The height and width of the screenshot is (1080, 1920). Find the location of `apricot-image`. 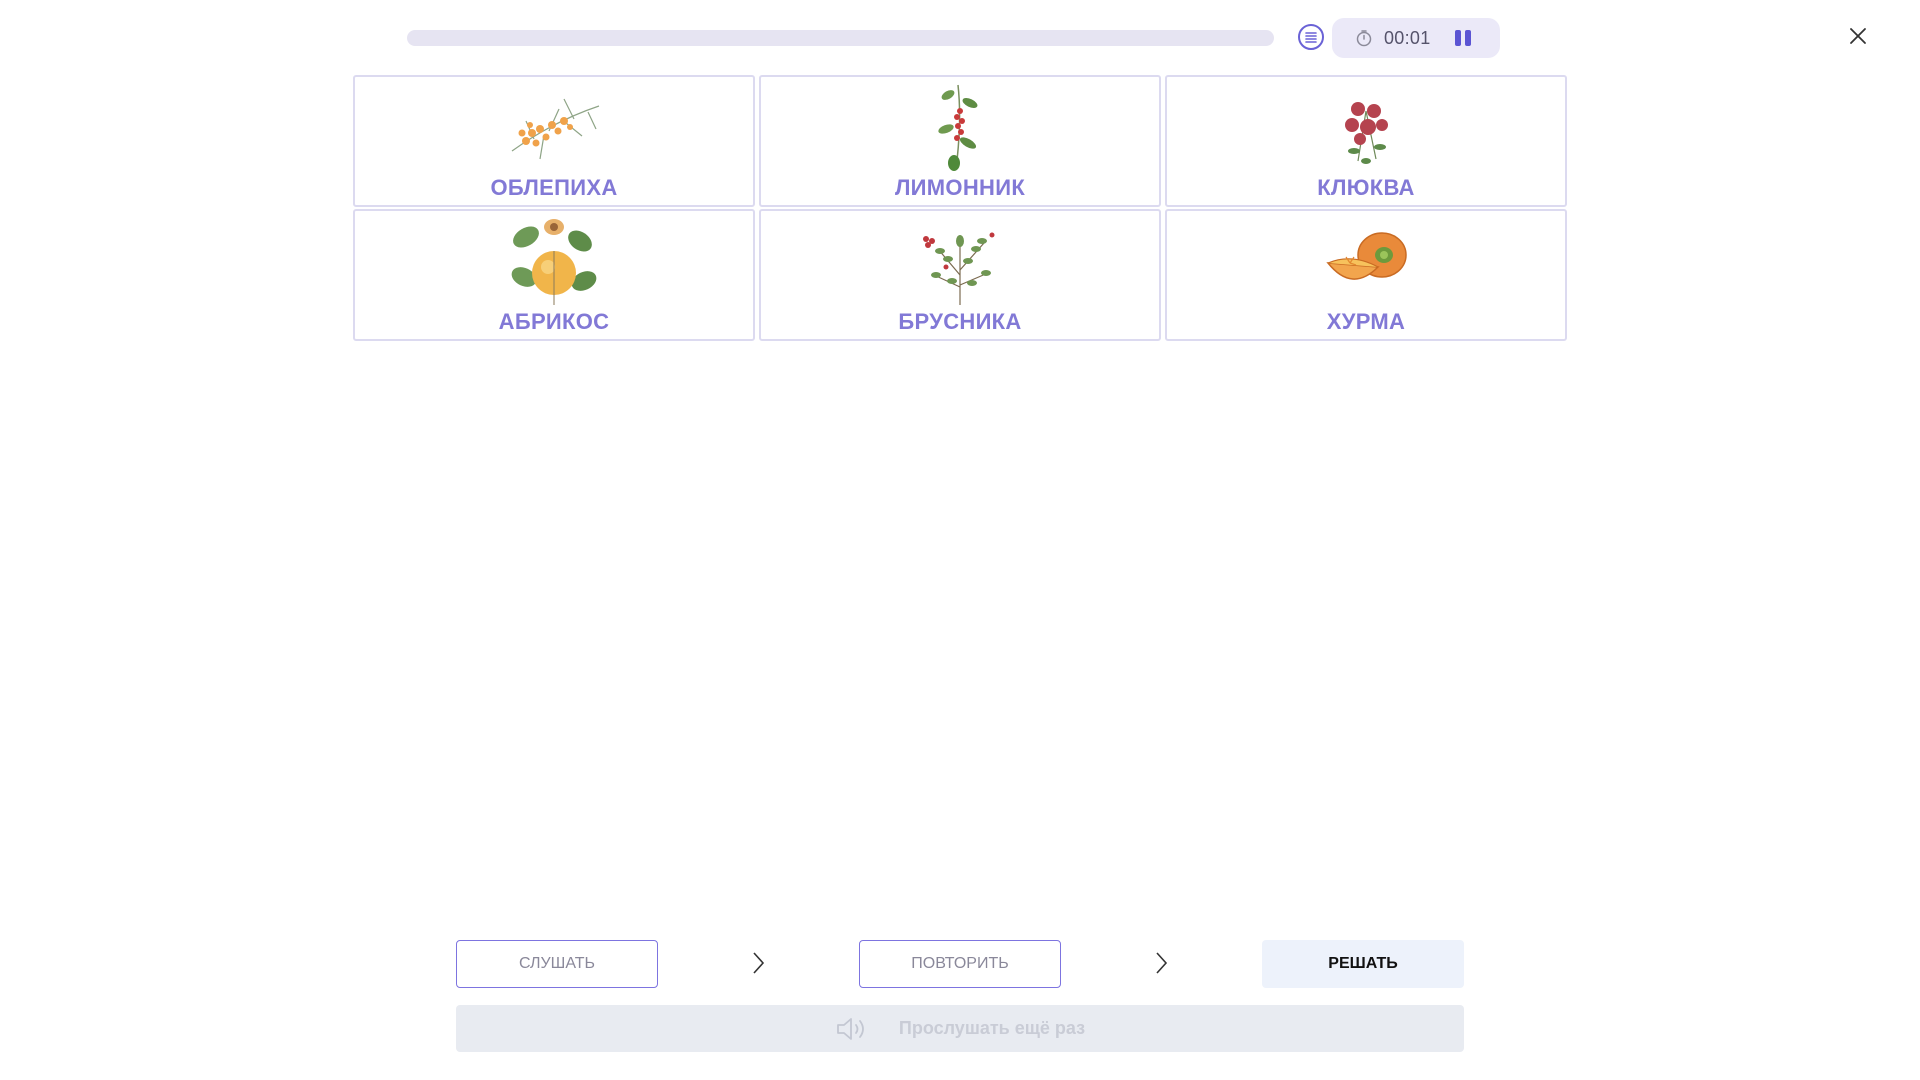

apricot-image is located at coordinates (554, 262).